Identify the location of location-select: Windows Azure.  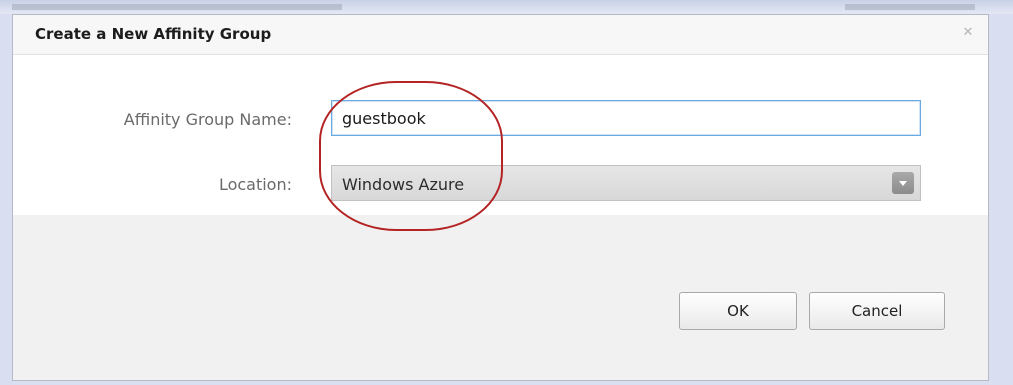
(626, 183).